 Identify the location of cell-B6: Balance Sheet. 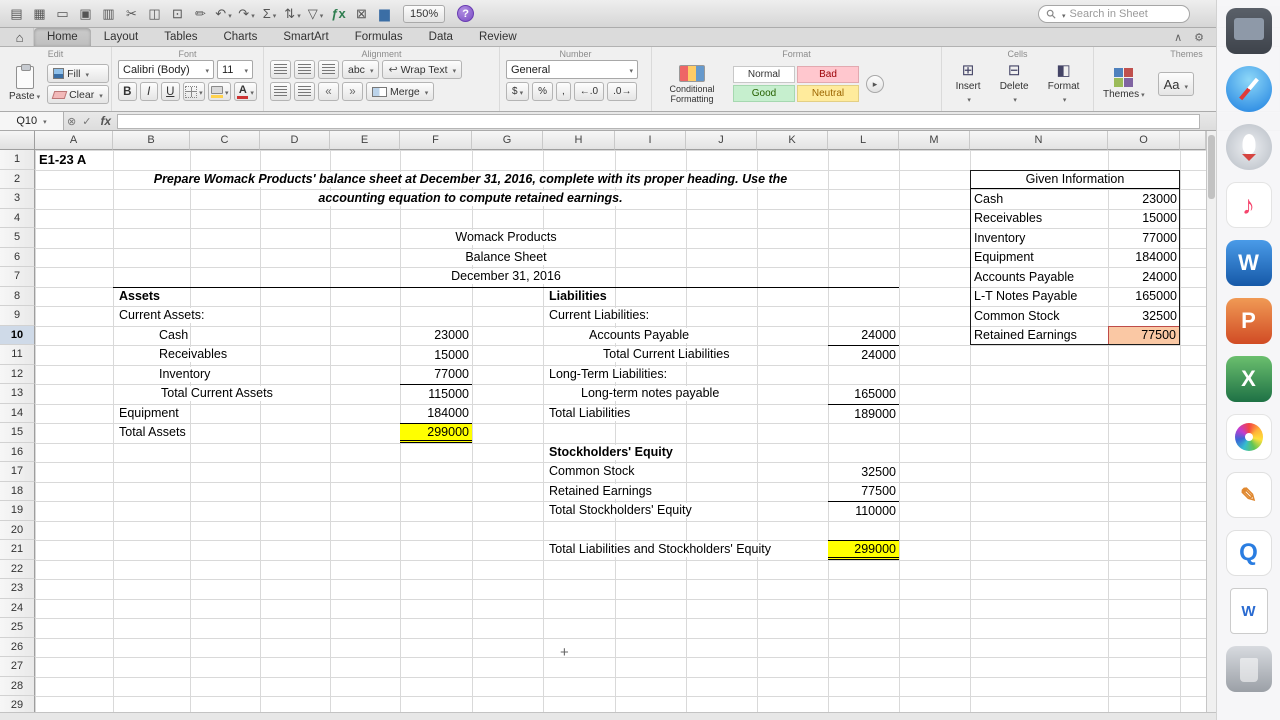
(506, 258).